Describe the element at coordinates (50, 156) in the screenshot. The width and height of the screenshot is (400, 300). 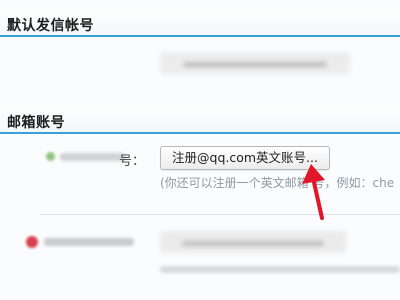
I see `account-status-icon` at that location.